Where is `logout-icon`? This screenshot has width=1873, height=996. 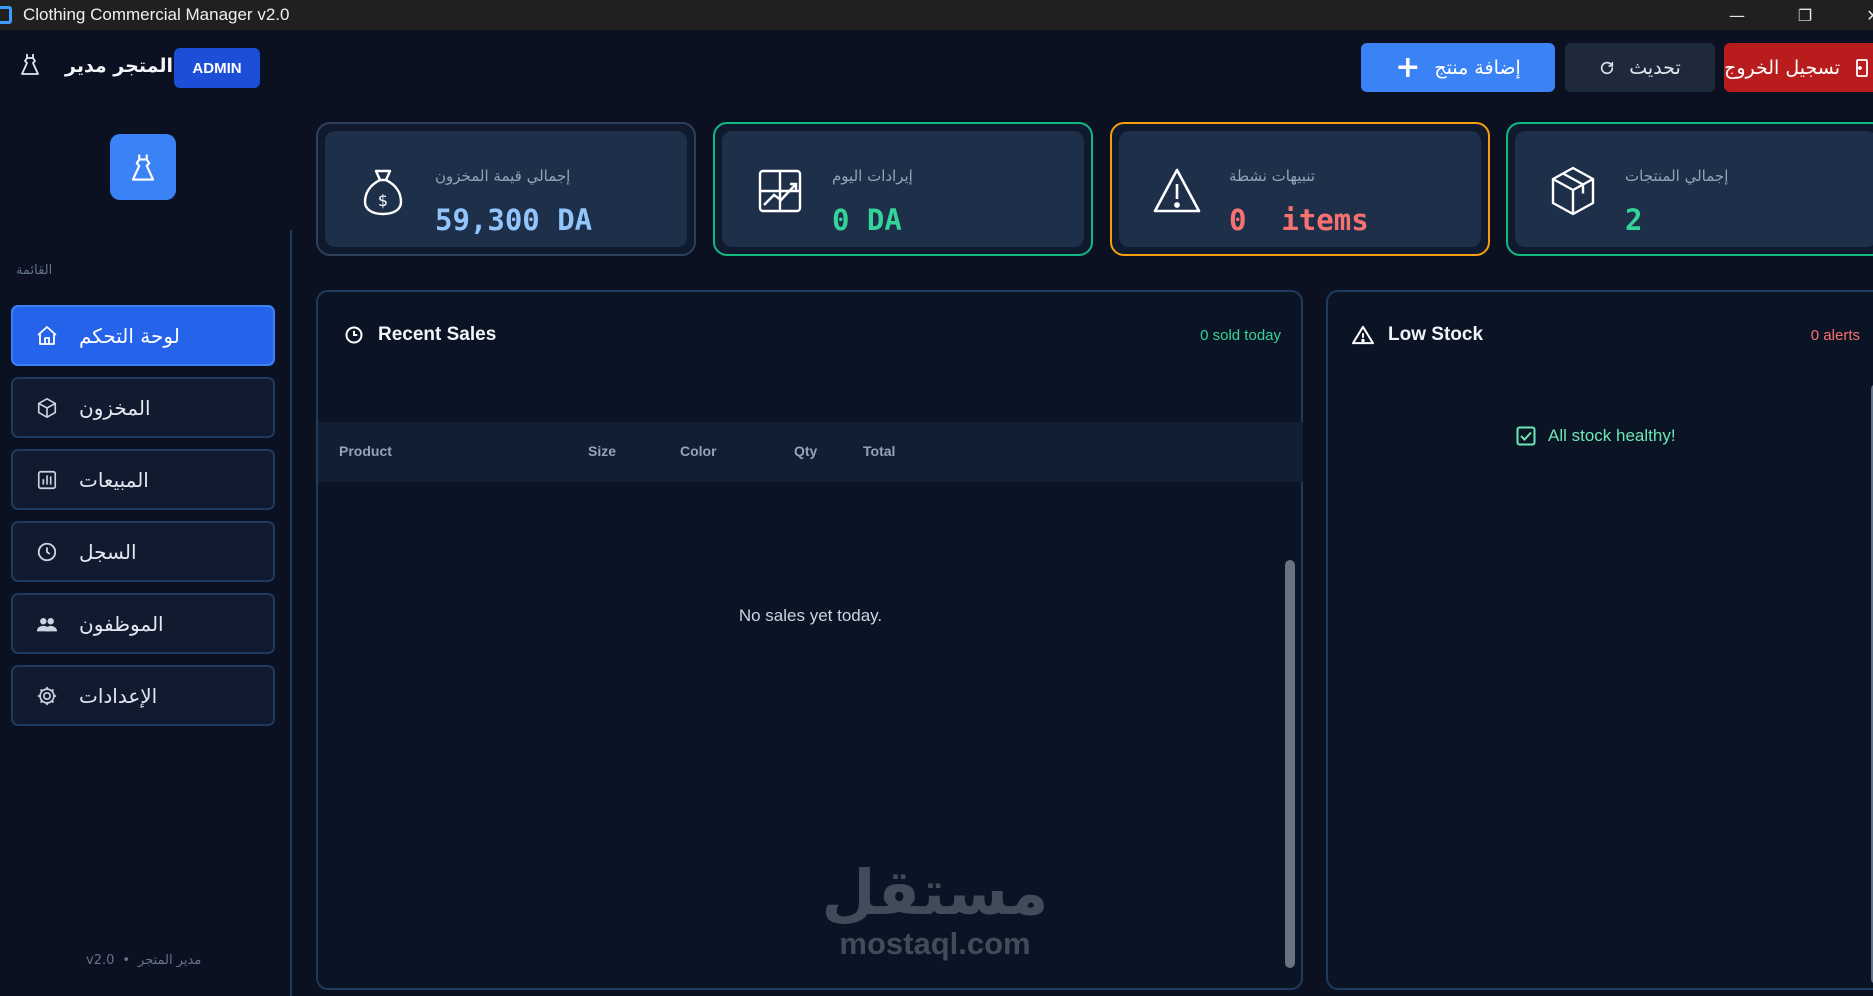 logout-icon is located at coordinates (1862, 67).